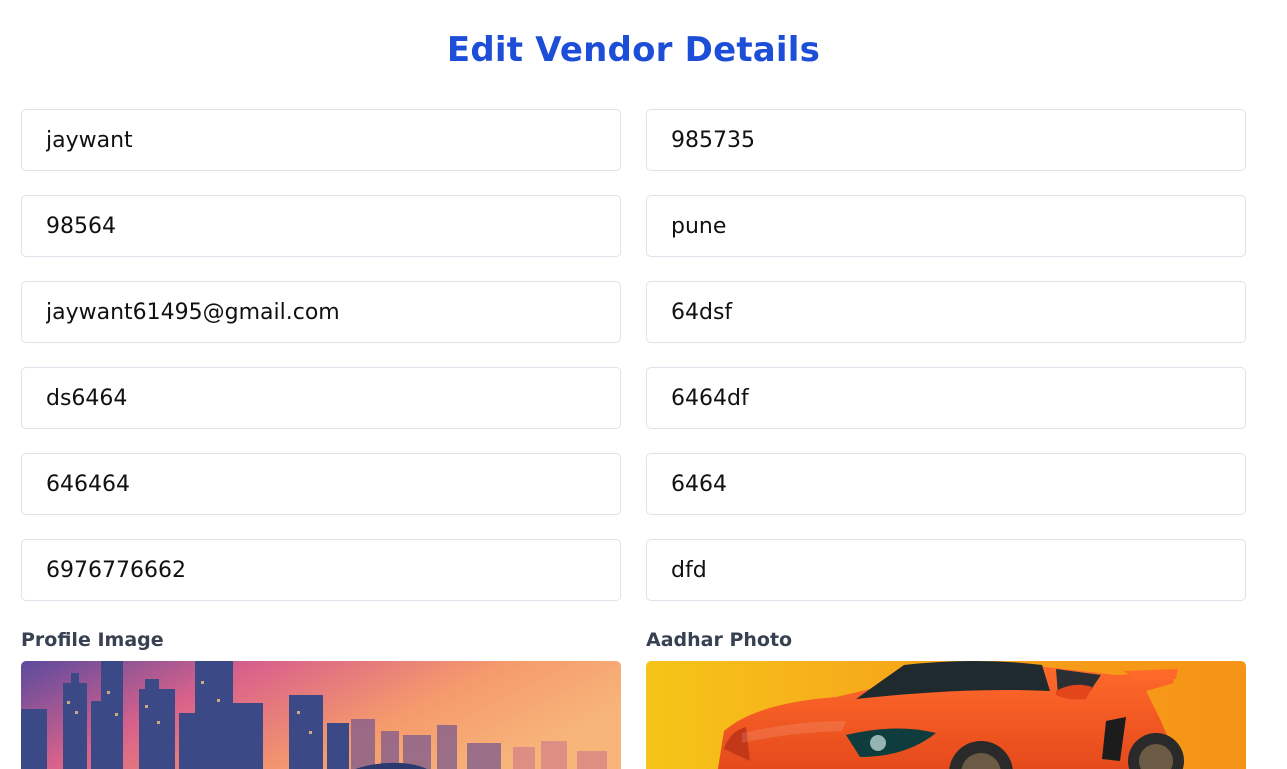  I want to click on aadhar-photo-preview, so click(946, 715).